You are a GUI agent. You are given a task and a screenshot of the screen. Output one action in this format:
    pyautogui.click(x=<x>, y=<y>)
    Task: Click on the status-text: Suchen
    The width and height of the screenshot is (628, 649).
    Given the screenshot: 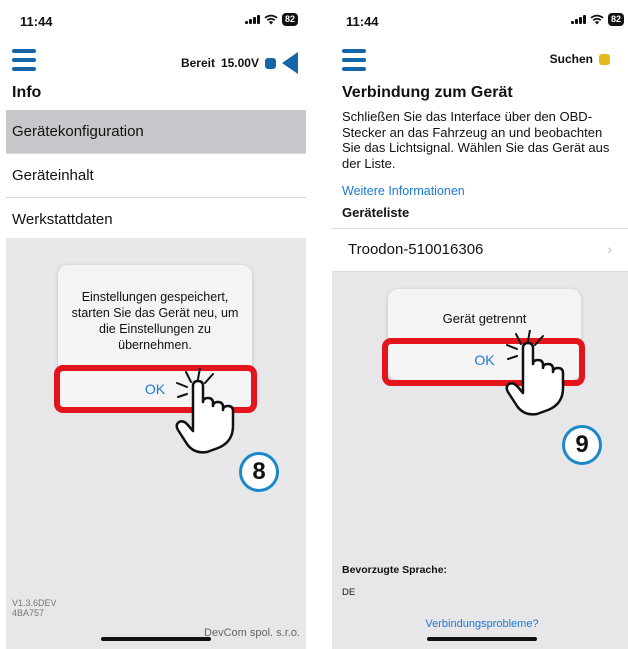 What is the action you would take?
    pyautogui.click(x=571, y=59)
    